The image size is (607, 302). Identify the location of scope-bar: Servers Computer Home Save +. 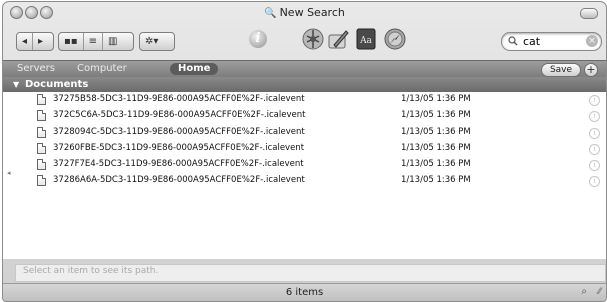
(304, 68).